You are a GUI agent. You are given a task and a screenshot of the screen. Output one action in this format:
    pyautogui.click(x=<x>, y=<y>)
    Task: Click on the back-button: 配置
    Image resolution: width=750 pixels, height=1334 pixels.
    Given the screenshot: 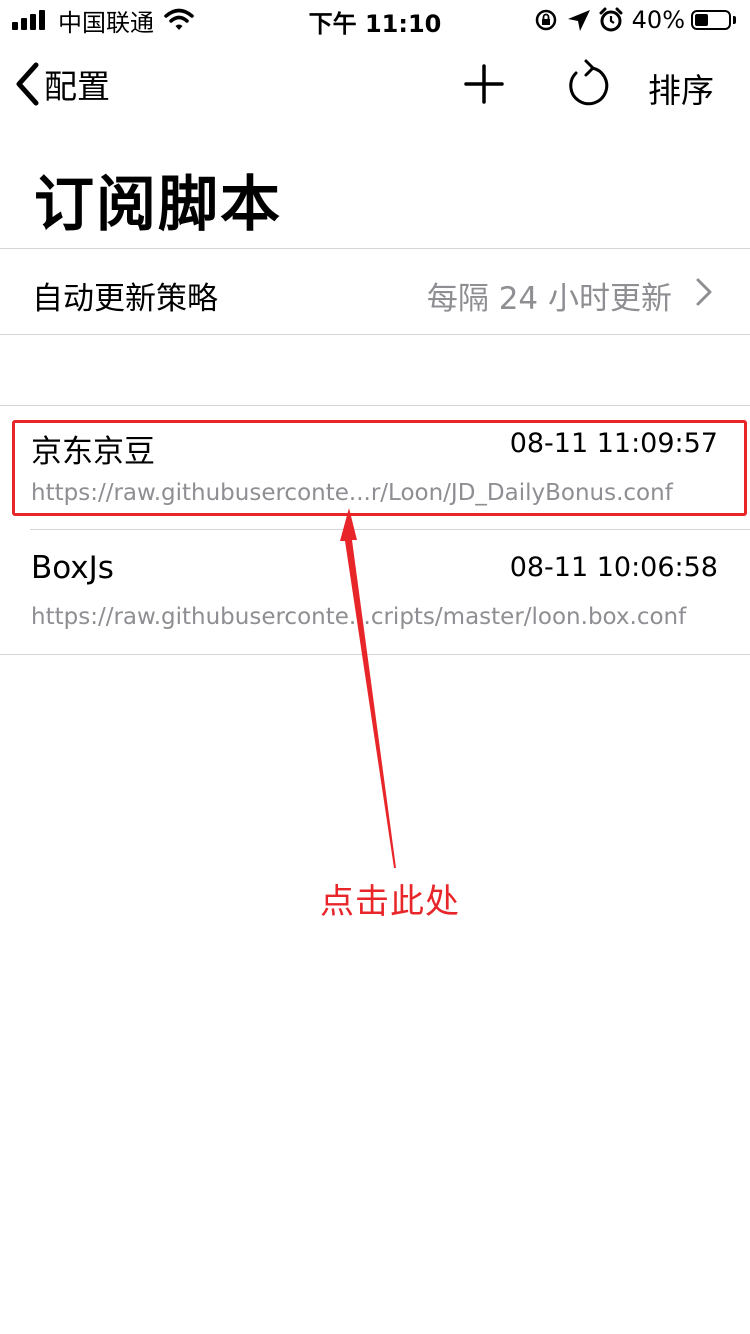 What is the action you would take?
    pyautogui.click(x=62, y=84)
    